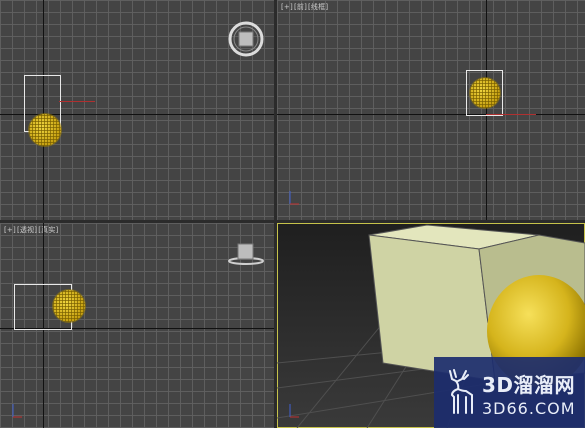  What do you see at coordinates (246, 39) in the screenshot?
I see `viewcube-ring-icon` at bounding box center [246, 39].